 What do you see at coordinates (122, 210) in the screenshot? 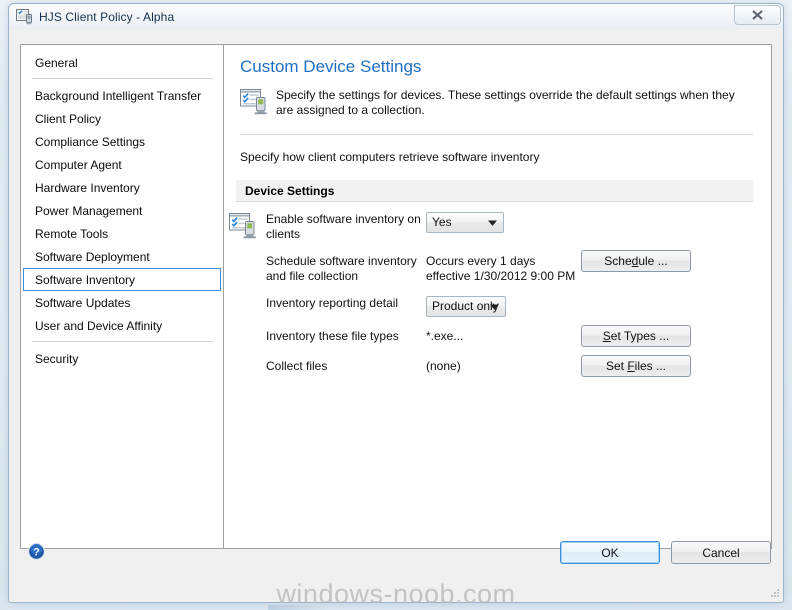
I see `sidebar-item-power-management: Power Management` at bounding box center [122, 210].